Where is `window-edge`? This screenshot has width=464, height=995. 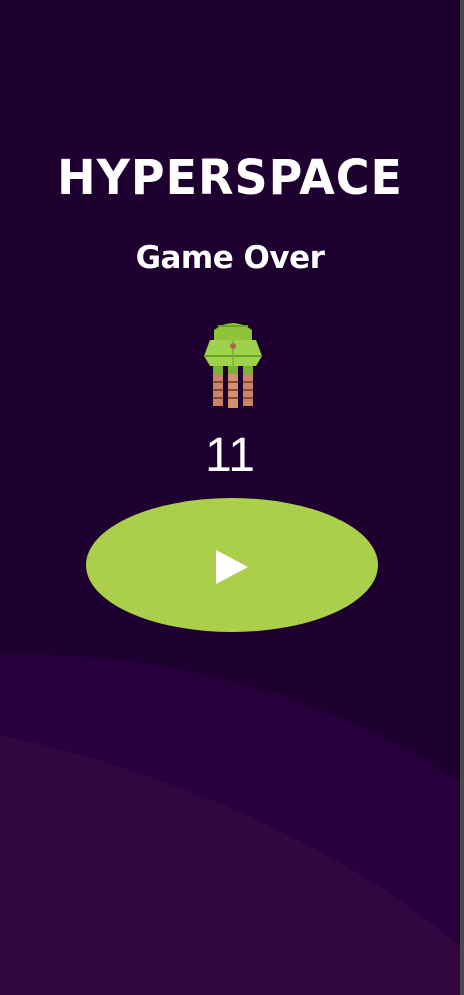 window-edge is located at coordinates (462, 497).